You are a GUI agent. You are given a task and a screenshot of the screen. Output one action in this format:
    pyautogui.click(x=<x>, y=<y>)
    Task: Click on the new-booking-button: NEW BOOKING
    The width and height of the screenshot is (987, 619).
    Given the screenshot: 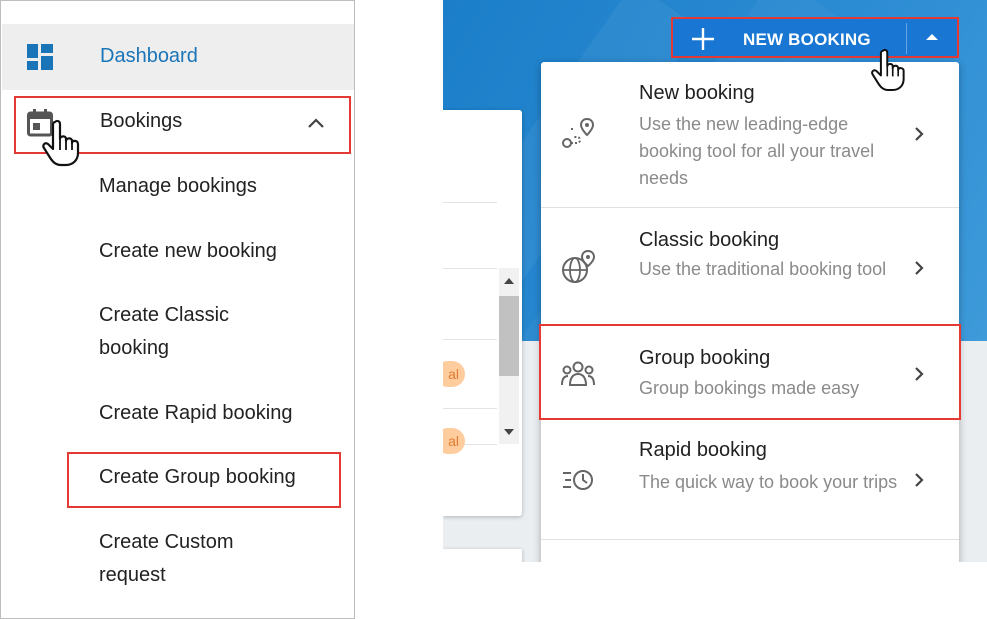 What is the action you would take?
    pyautogui.click(x=815, y=37)
    